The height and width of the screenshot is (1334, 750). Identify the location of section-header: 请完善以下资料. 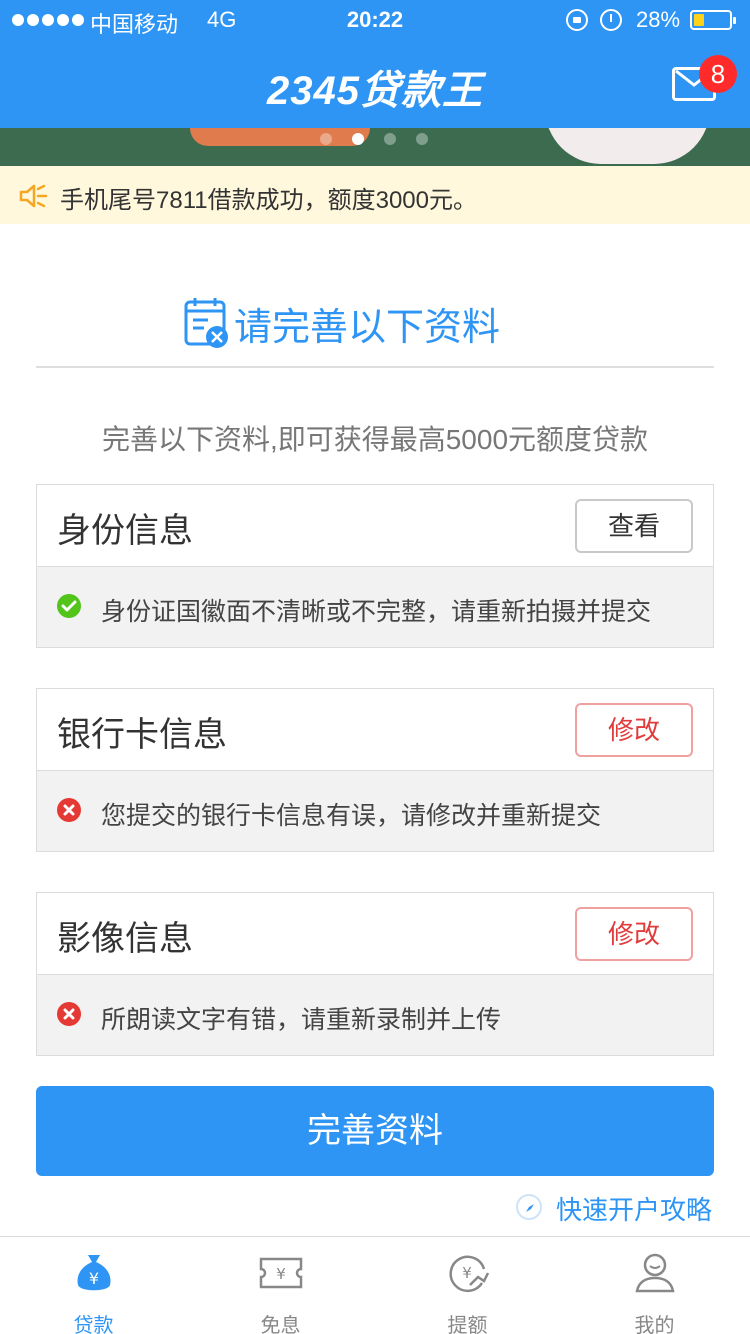
(375, 320).